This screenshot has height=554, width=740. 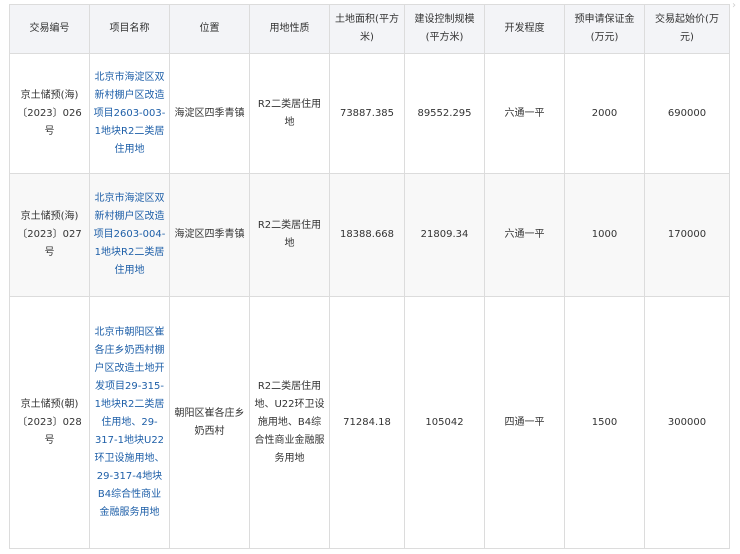 I want to click on cell-land-use: R2二类居住用地、U22环卫设施用地、B4综合性商业金融服务用地, so click(x=289, y=422).